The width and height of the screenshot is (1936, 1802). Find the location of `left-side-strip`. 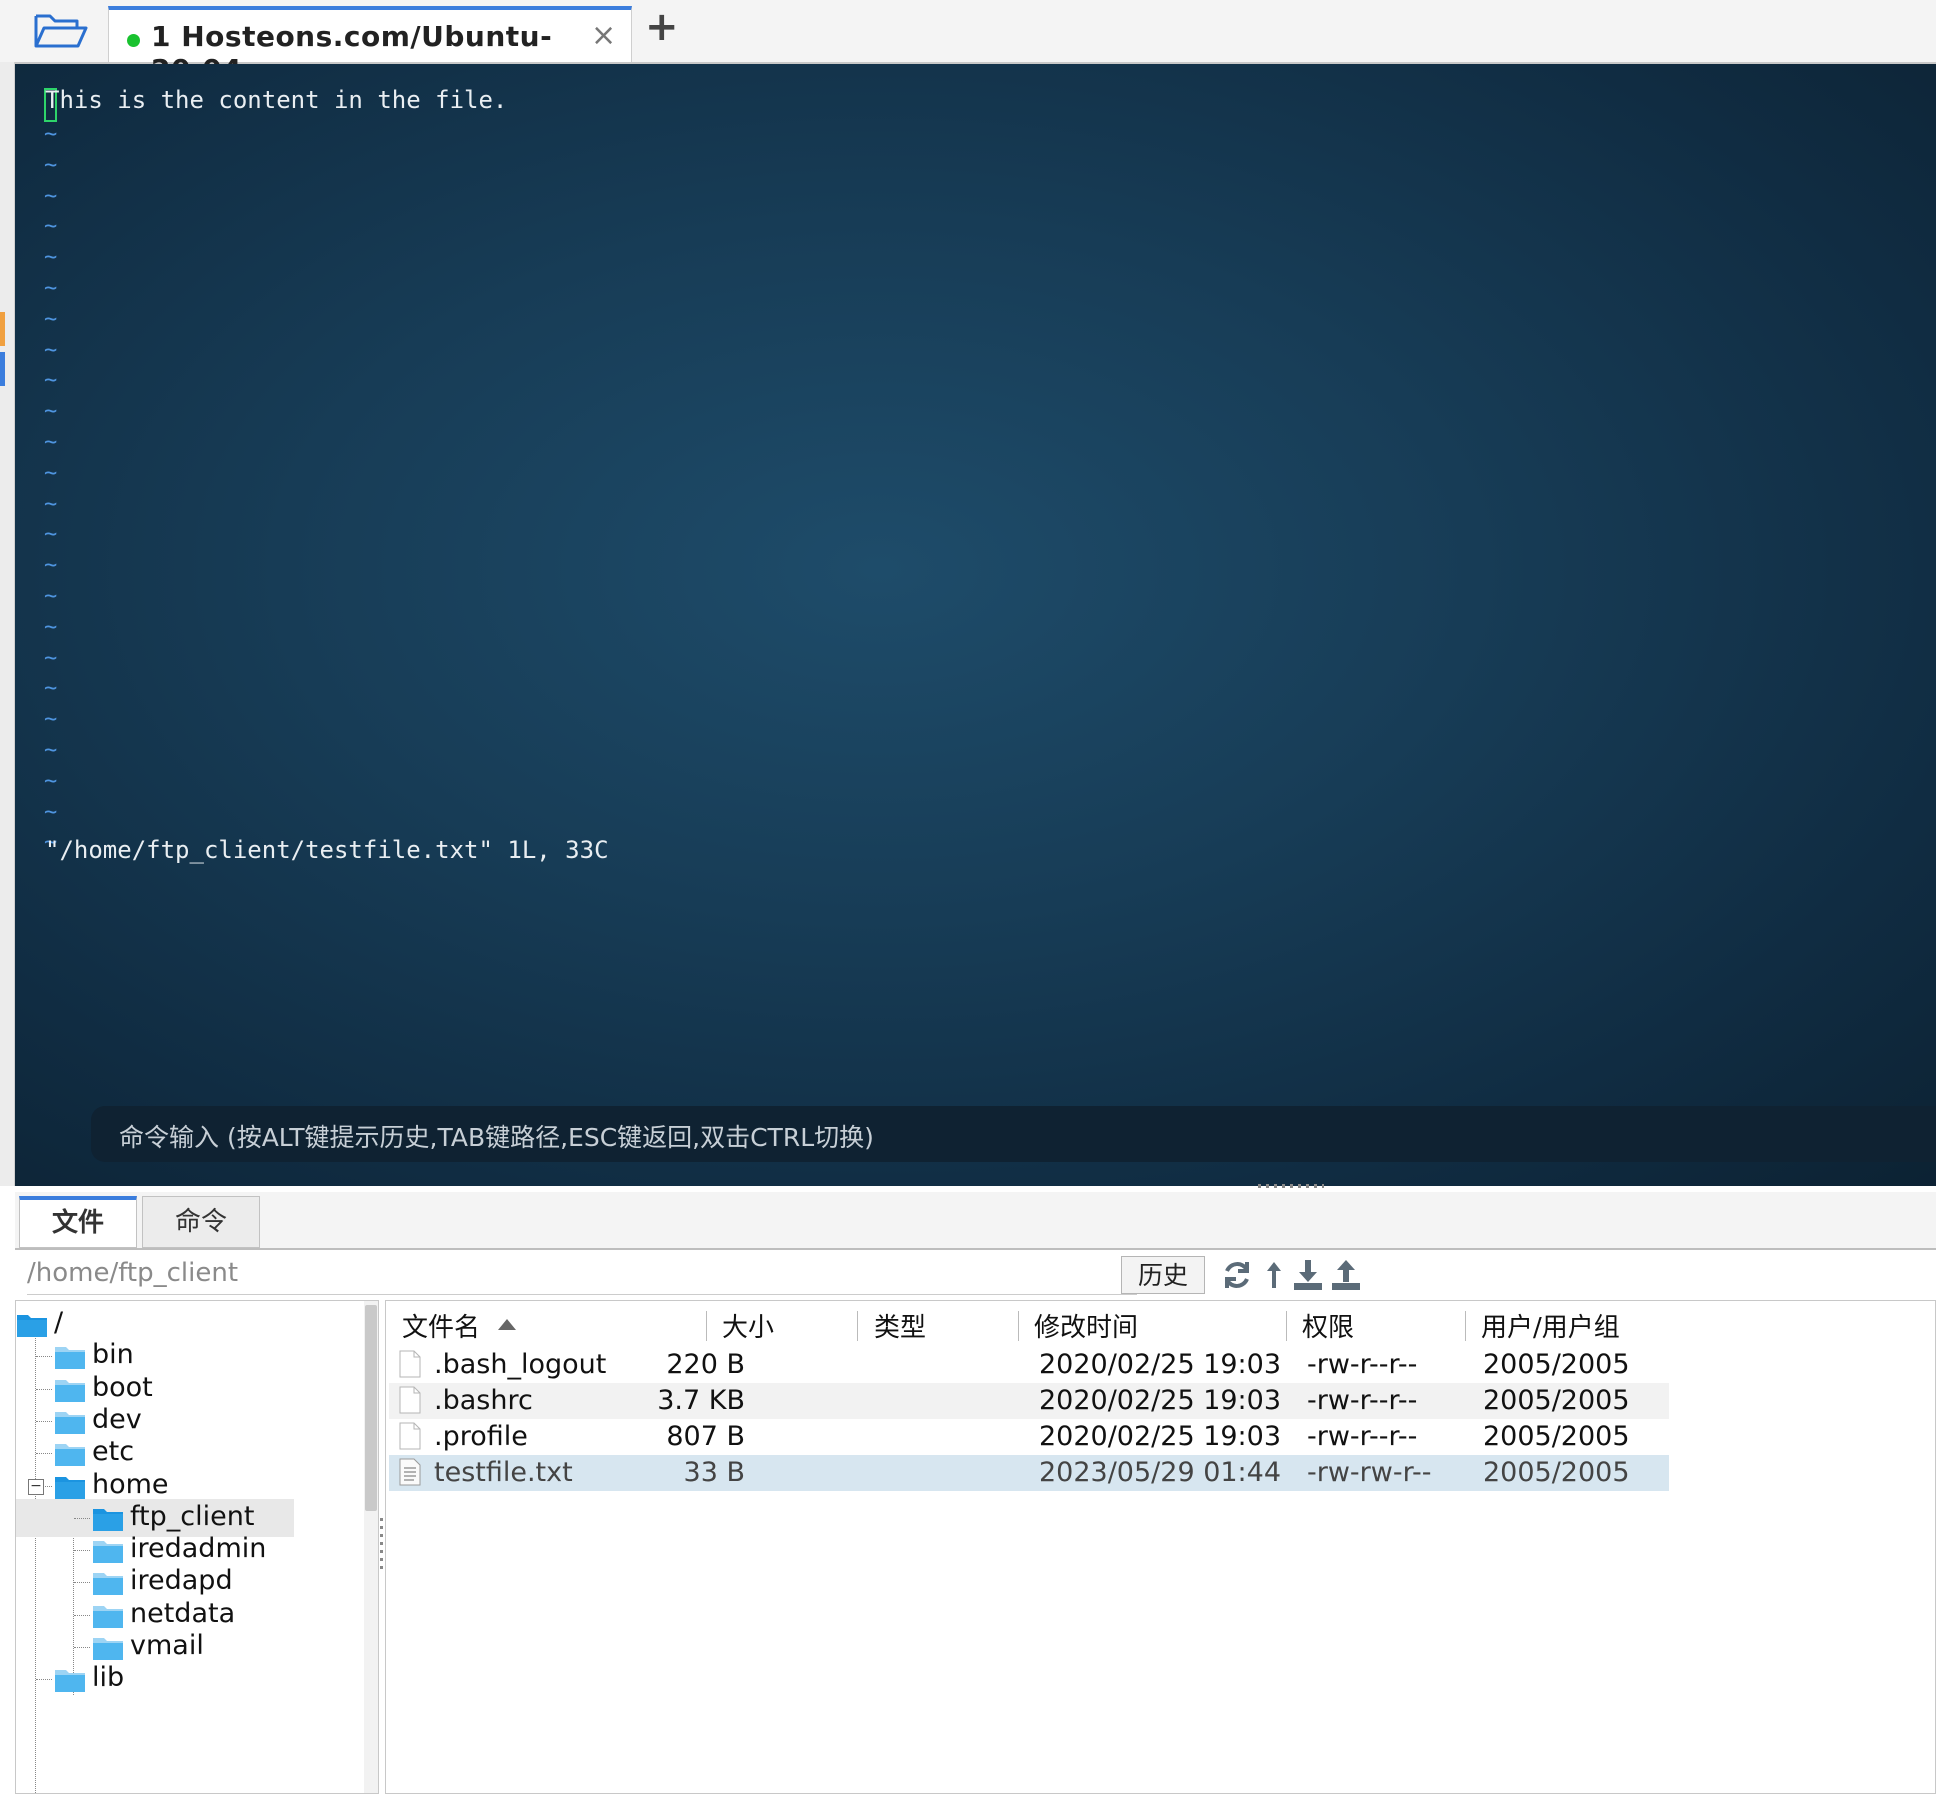

left-side-strip is located at coordinates (7, 624).